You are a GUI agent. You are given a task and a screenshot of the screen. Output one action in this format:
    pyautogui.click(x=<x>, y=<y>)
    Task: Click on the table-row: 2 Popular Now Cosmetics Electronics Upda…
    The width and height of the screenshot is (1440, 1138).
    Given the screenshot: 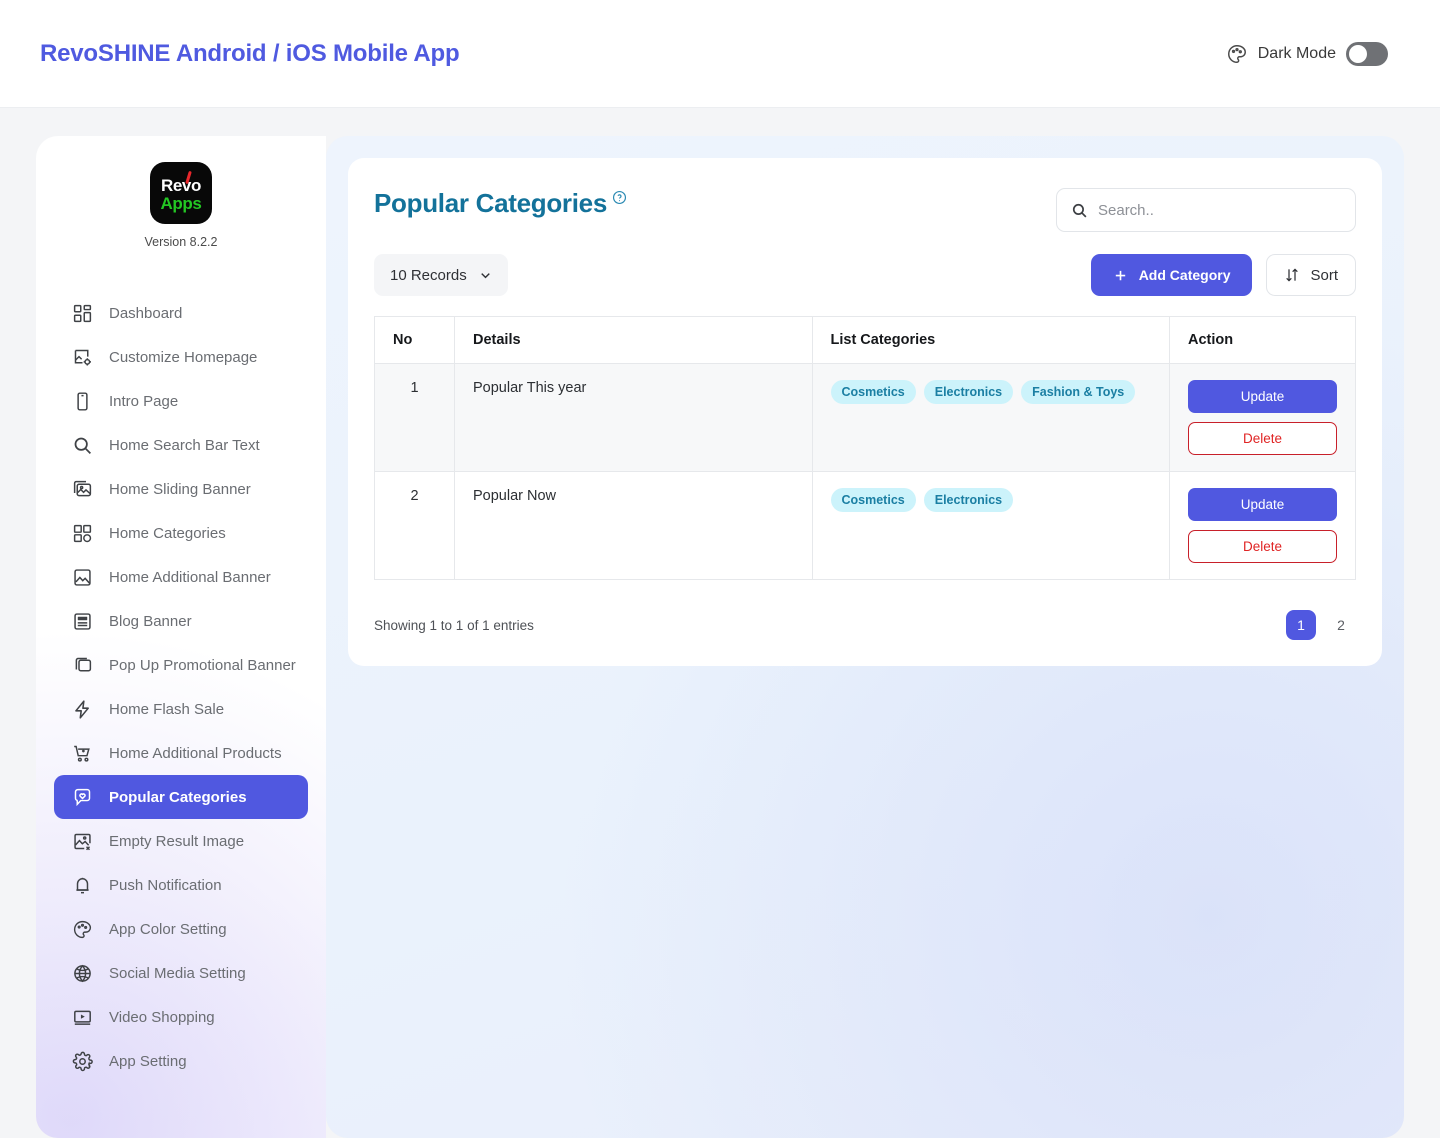 What is the action you would take?
    pyautogui.click(x=865, y=525)
    